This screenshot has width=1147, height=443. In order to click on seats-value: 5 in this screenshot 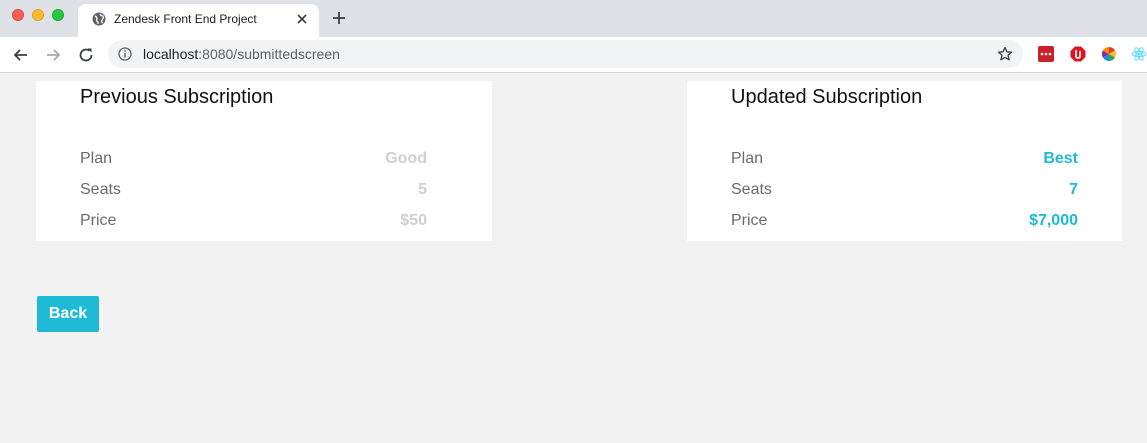, I will do `click(422, 189)`.